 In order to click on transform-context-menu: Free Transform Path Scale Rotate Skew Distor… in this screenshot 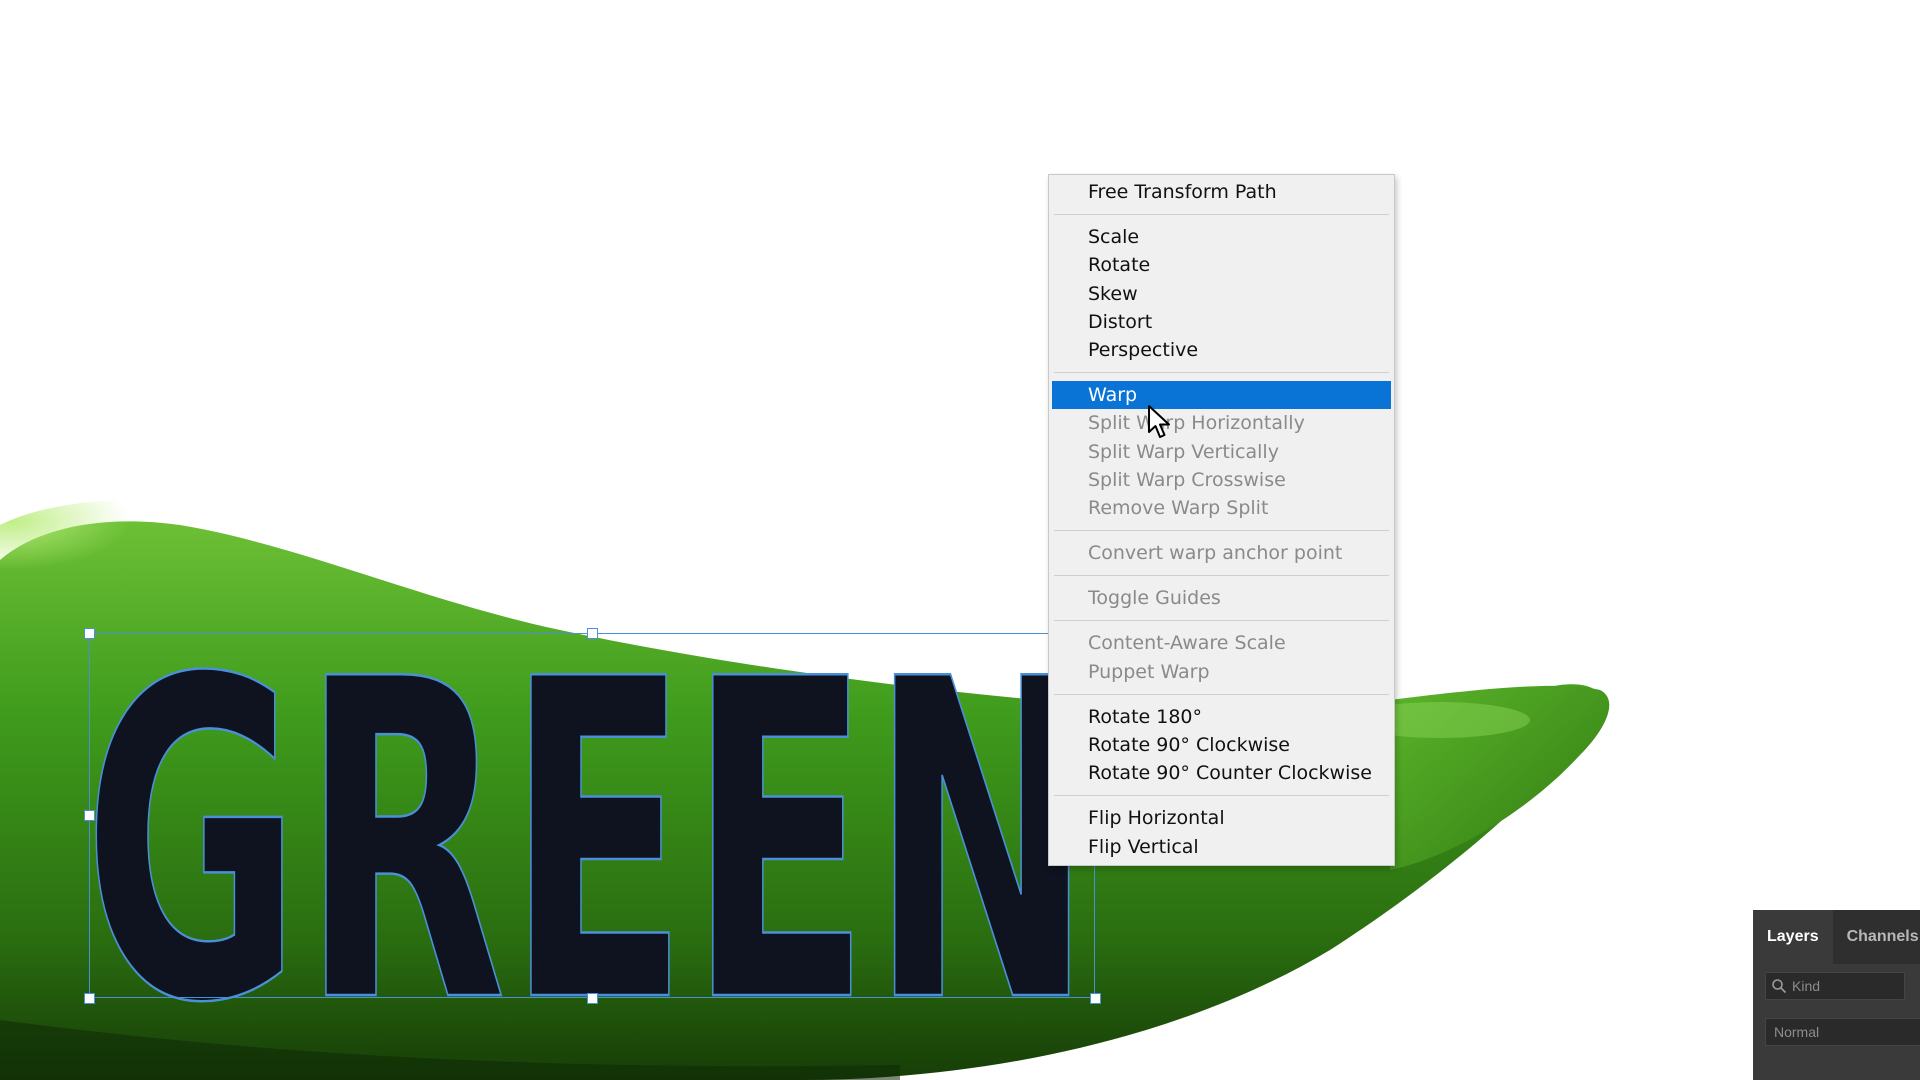, I will do `click(1221, 520)`.